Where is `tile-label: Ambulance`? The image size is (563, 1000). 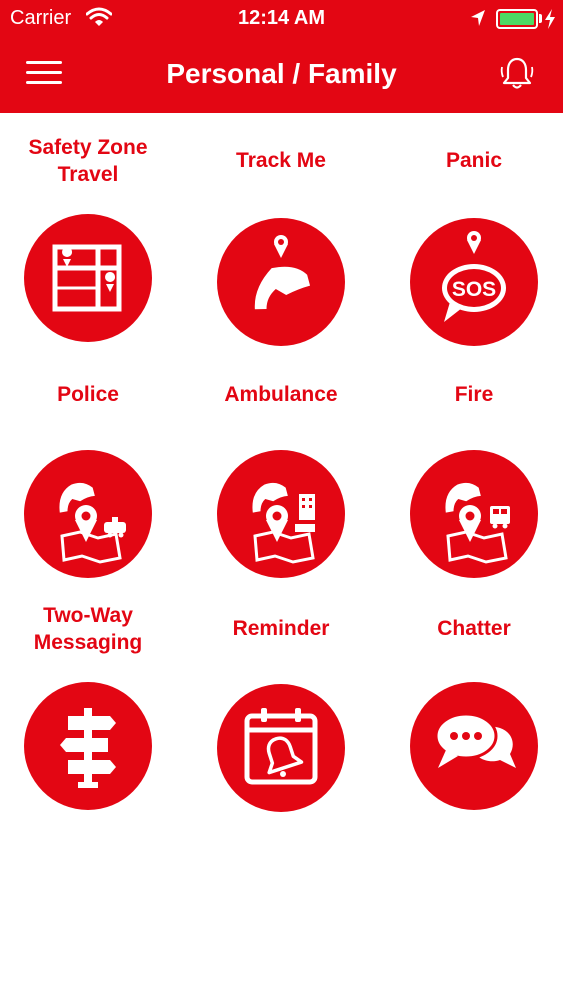
tile-label: Ambulance is located at coordinates (281, 394).